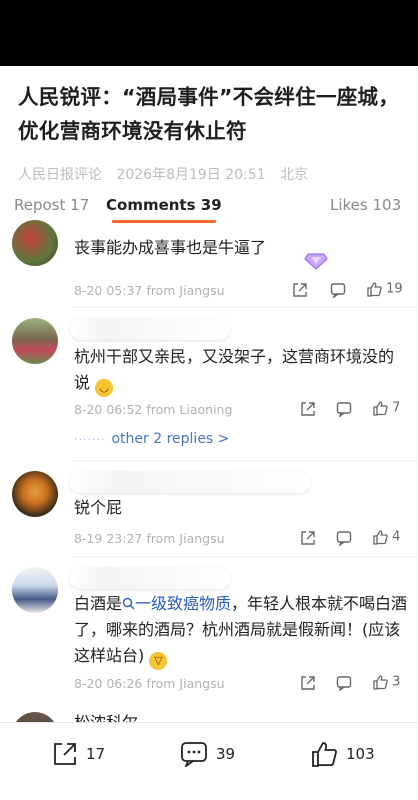 The width and height of the screenshot is (418, 800). I want to click on tab-likes: Likes 103, so click(365, 205).